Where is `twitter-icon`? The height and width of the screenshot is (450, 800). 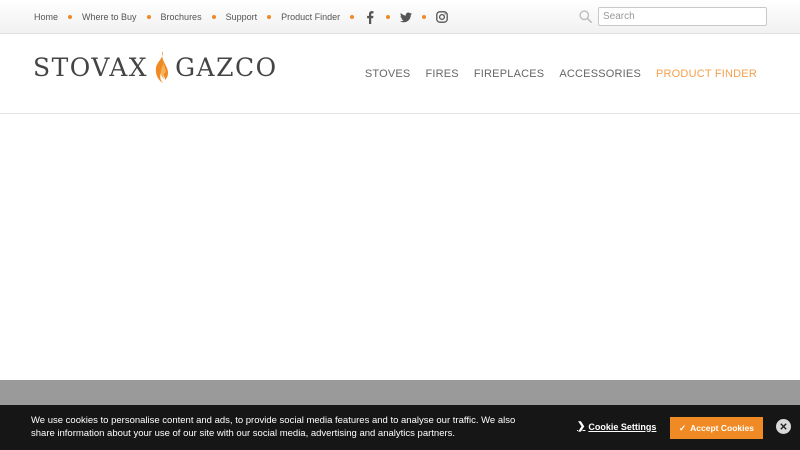
twitter-icon is located at coordinates (406, 17).